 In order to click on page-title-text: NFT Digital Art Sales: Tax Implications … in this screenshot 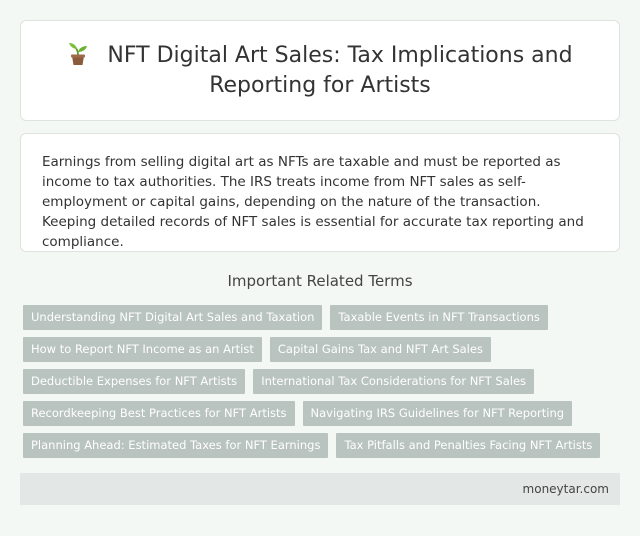, I will do `click(340, 70)`.